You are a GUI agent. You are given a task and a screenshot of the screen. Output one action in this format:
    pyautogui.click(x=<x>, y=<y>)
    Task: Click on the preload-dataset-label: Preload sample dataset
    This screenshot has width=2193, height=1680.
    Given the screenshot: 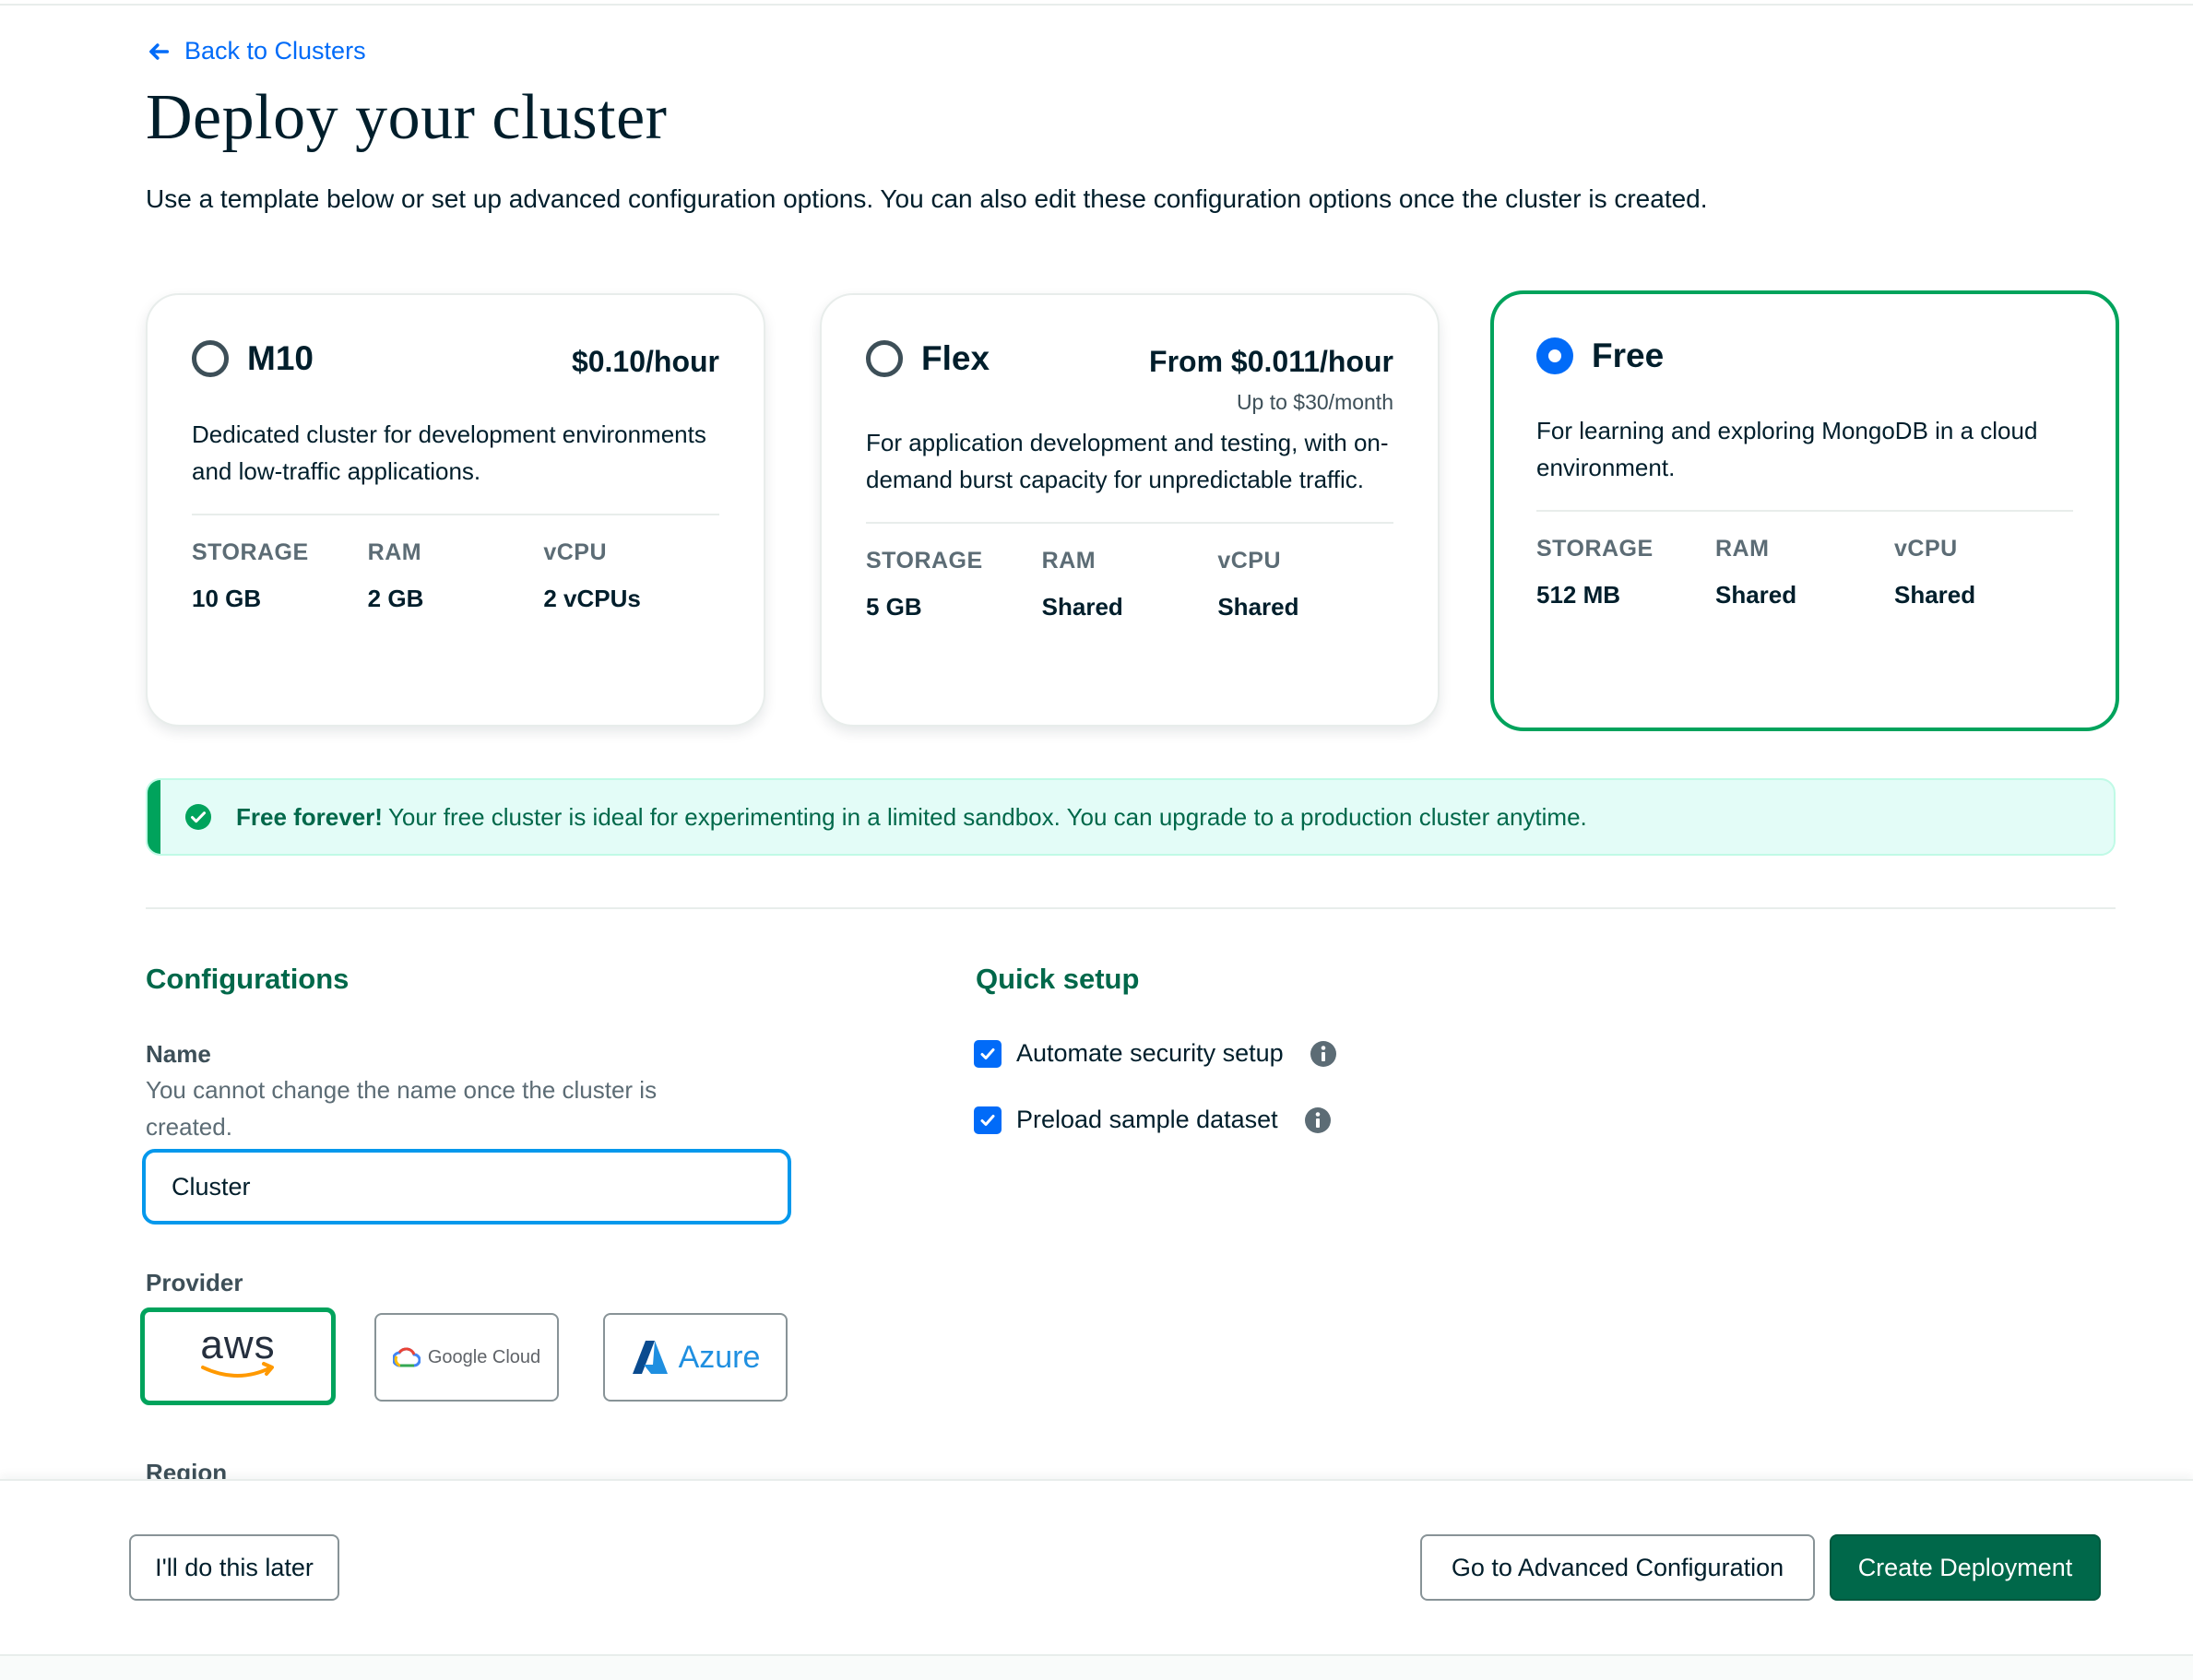 What is the action you would take?
    pyautogui.click(x=1147, y=1119)
    